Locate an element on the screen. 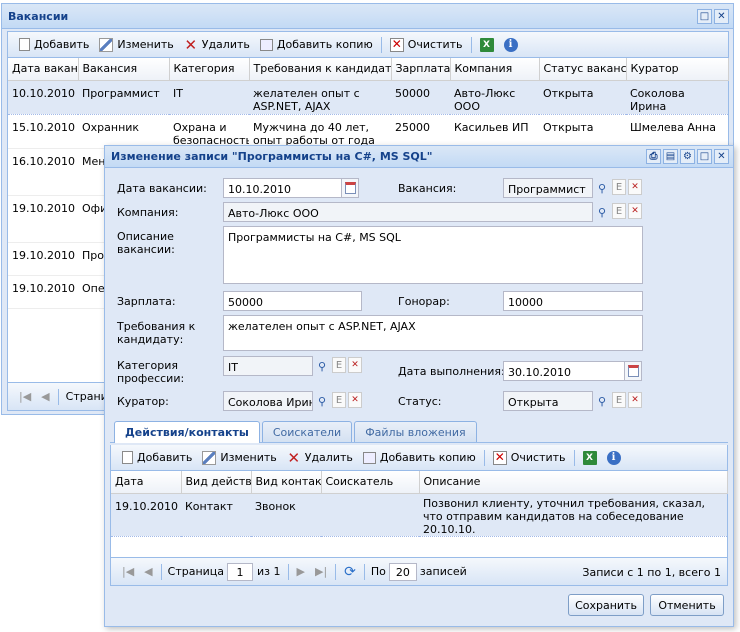 The width and height of the screenshot is (740, 632). print-icon: ⎙ is located at coordinates (653, 156).